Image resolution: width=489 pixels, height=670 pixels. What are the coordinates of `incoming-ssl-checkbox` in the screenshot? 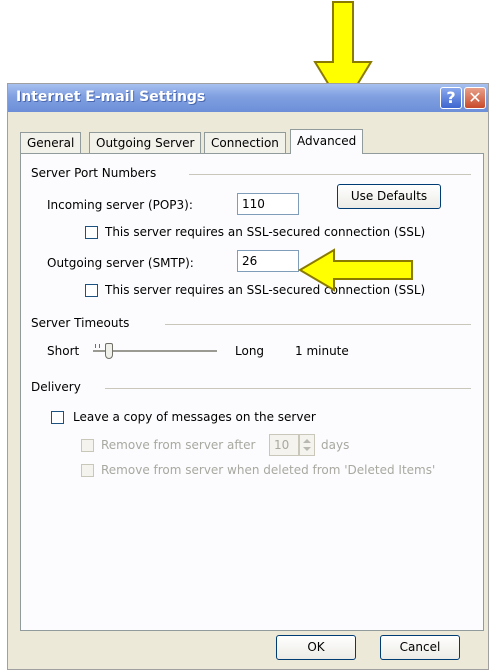 It's located at (91, 232).